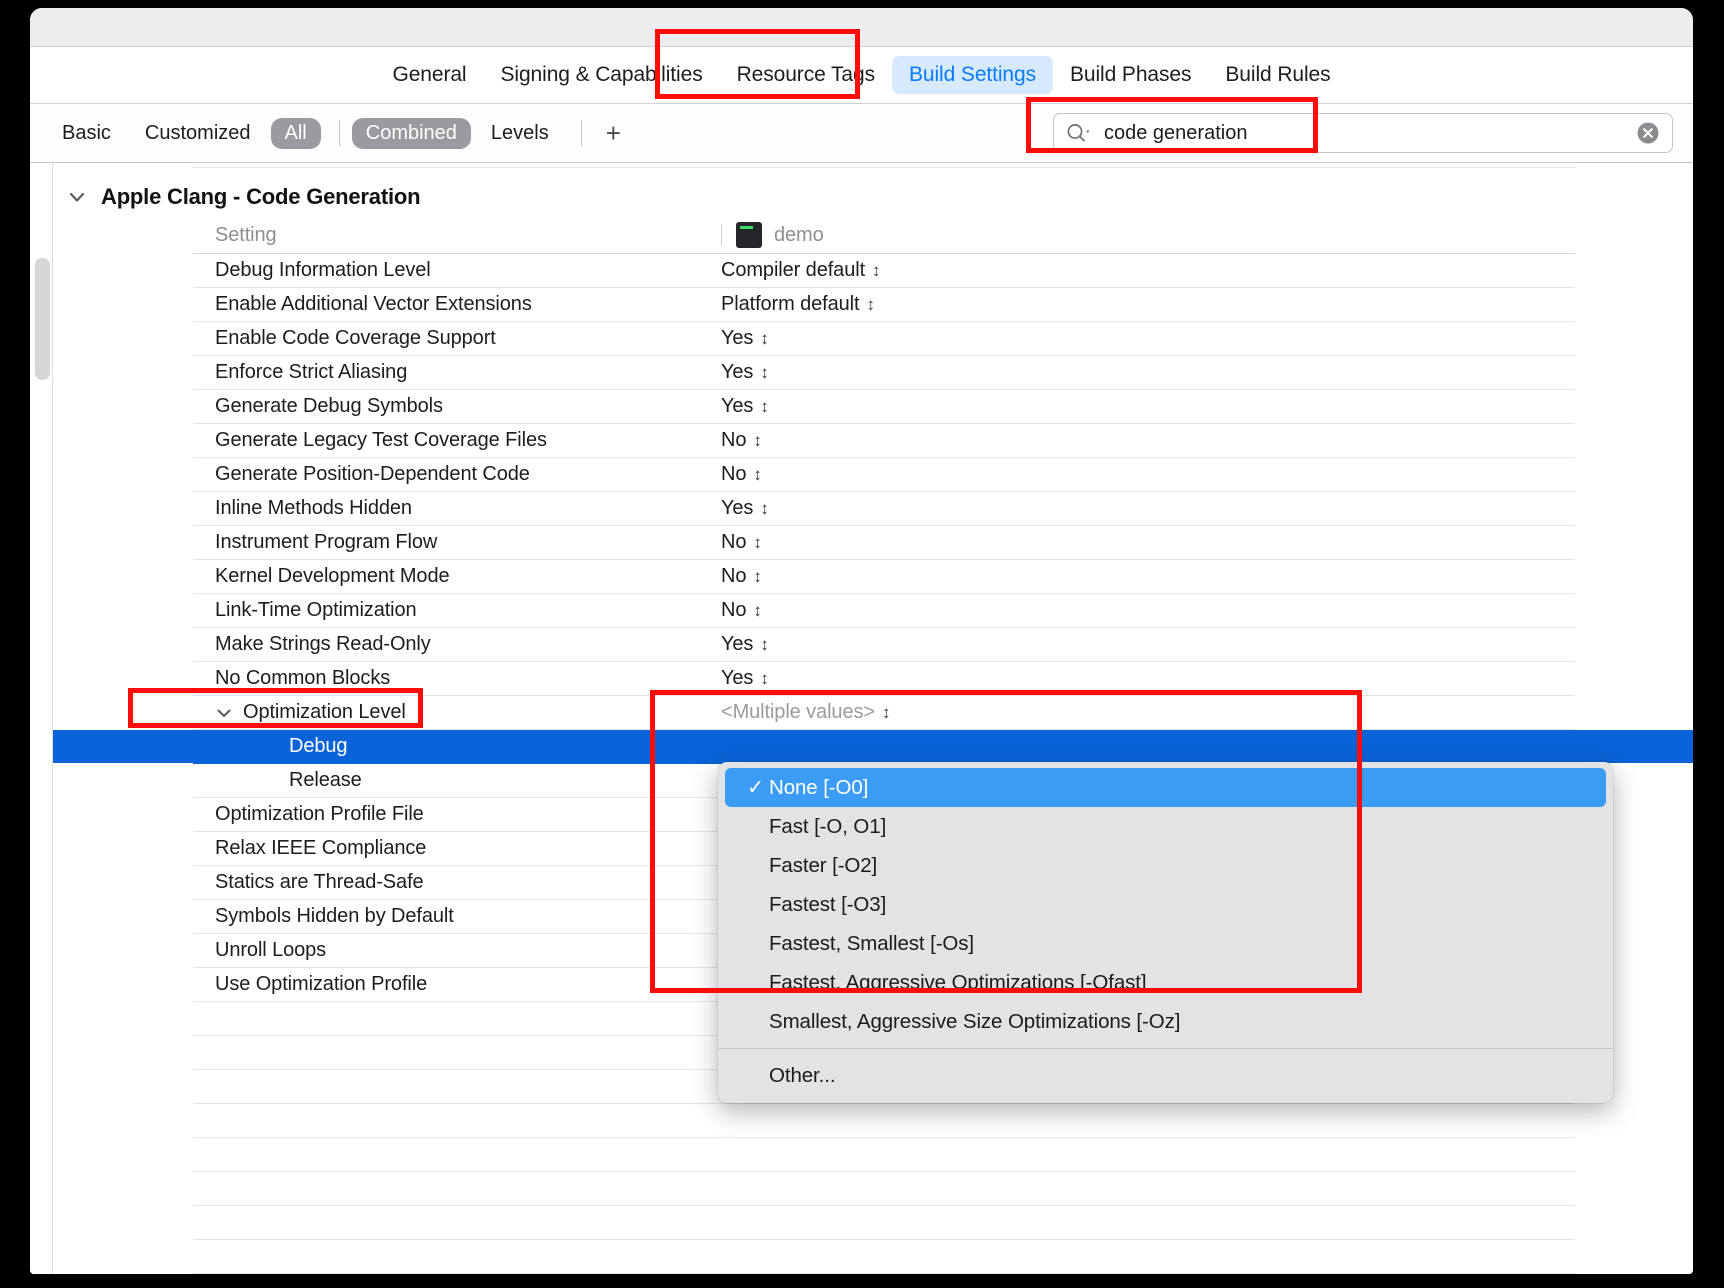 The image size is (1724, 1288). Describe the element at coordinates (1144, 270) in the screenshot. I see `setting-value-popup: Compiler default ↕` at that location.